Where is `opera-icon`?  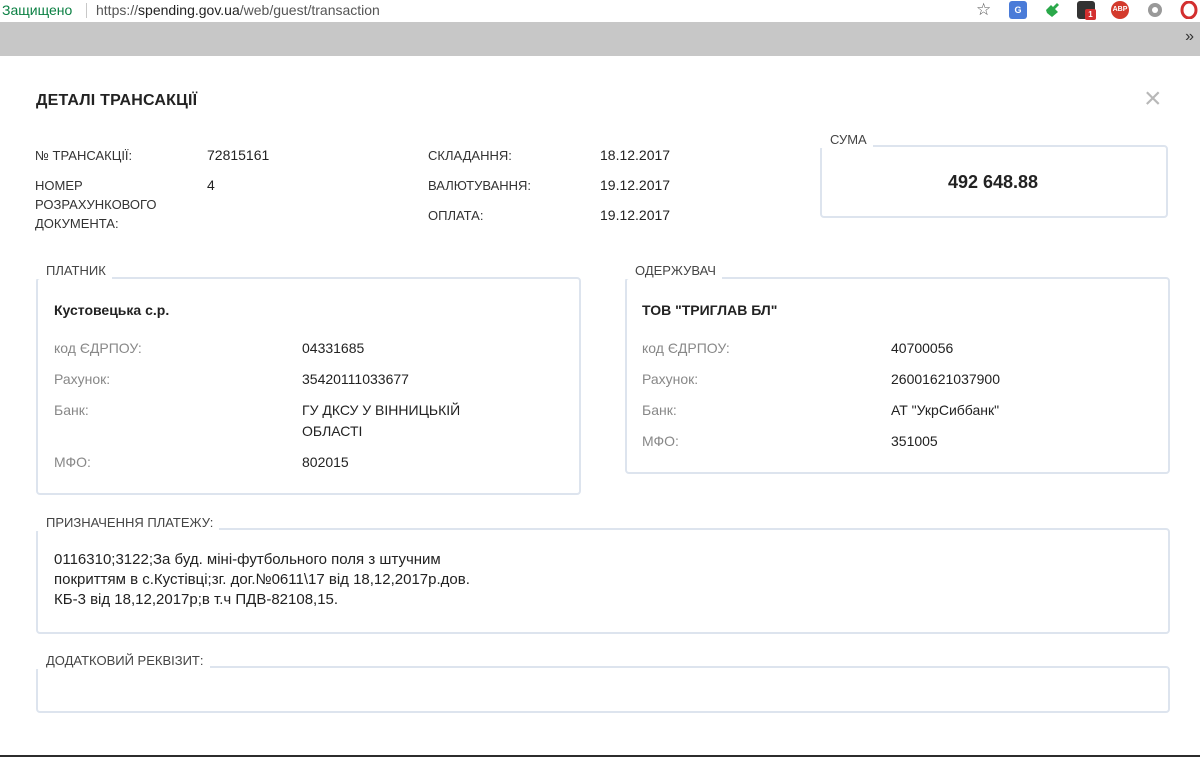
opera-icon is located at coordinates (1189, 10).